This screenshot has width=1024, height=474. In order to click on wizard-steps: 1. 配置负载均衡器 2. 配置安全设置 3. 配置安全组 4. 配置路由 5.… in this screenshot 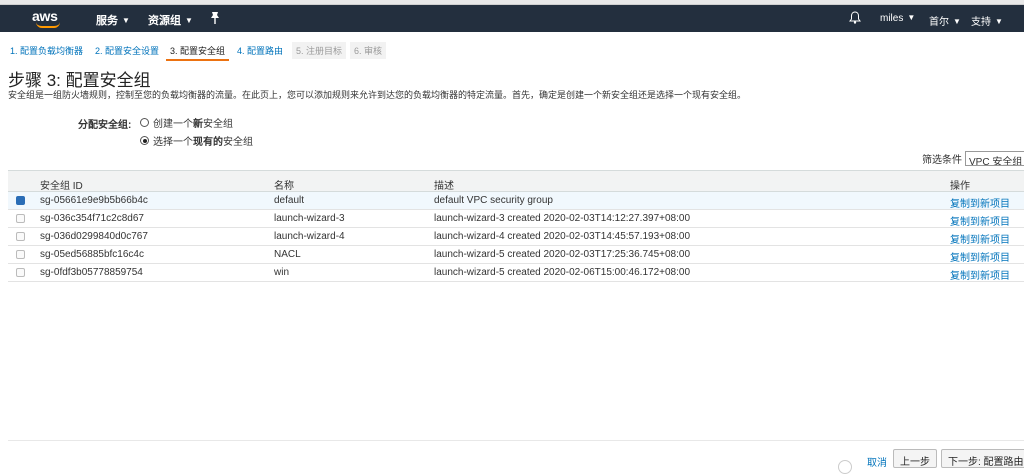, I will do `click(512, 50)`.